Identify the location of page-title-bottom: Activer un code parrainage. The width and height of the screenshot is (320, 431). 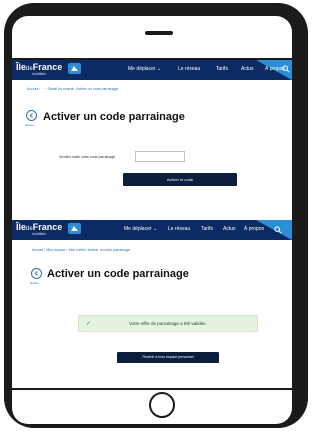
(118, 274).